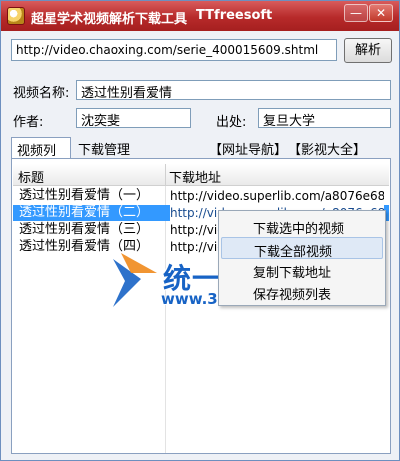 The image size is (400, 461). Describe the element at coordinates (84, 212) in the screenshot. I see `row-title: 透过性别看爱情（二）` at that location.